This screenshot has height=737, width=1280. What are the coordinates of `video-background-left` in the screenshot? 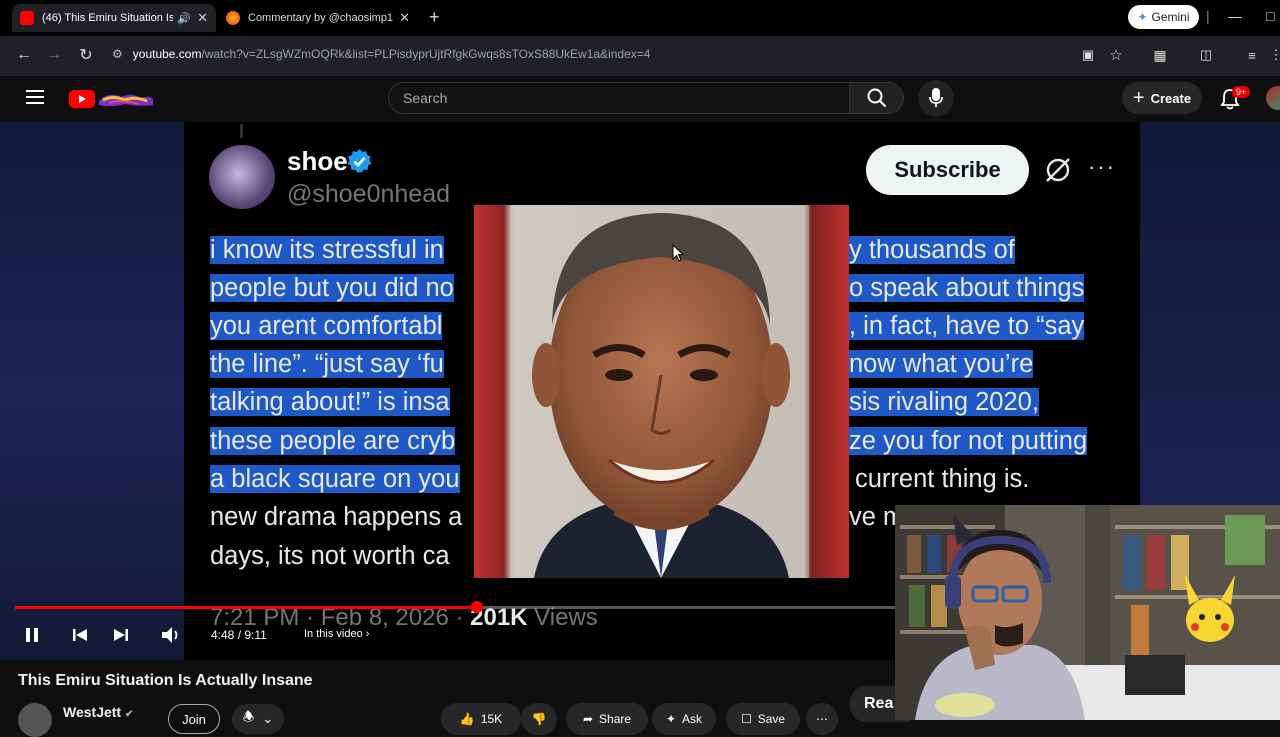 It's located at (92, 391).